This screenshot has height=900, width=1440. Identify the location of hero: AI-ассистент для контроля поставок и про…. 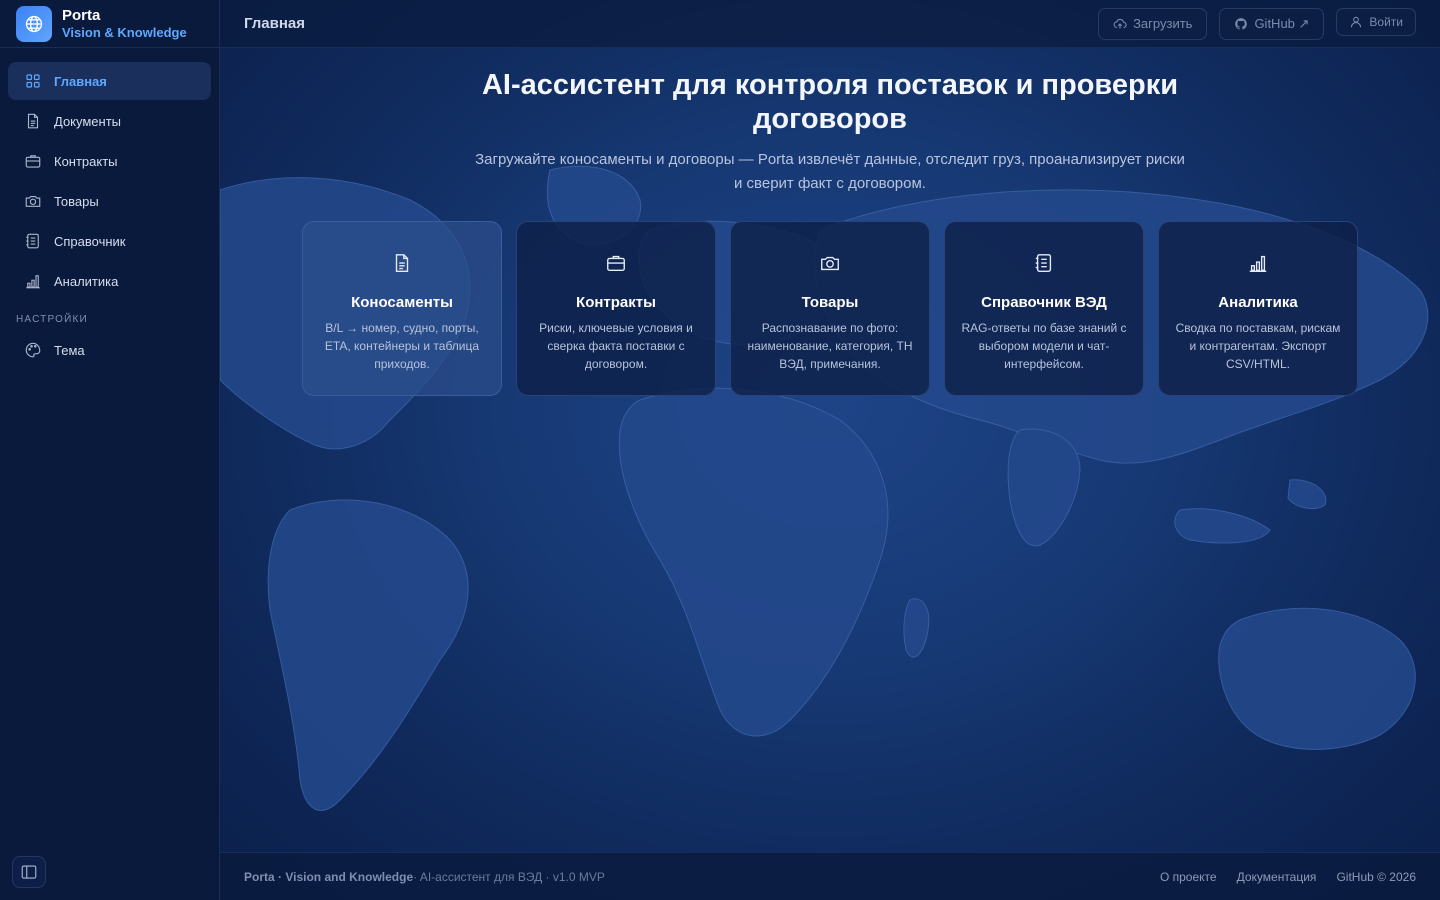
(830, 132).